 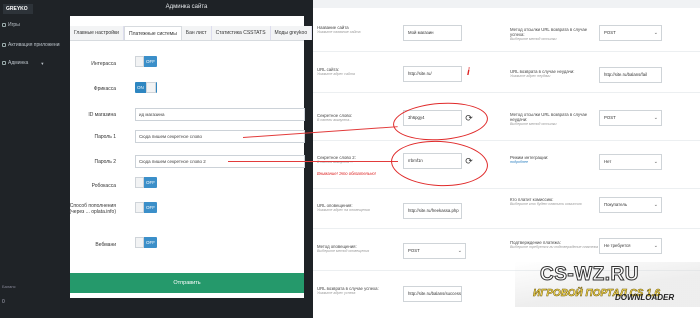 I want to click on watermark-side: DOWNLOADER, so click(x=645, y=297).